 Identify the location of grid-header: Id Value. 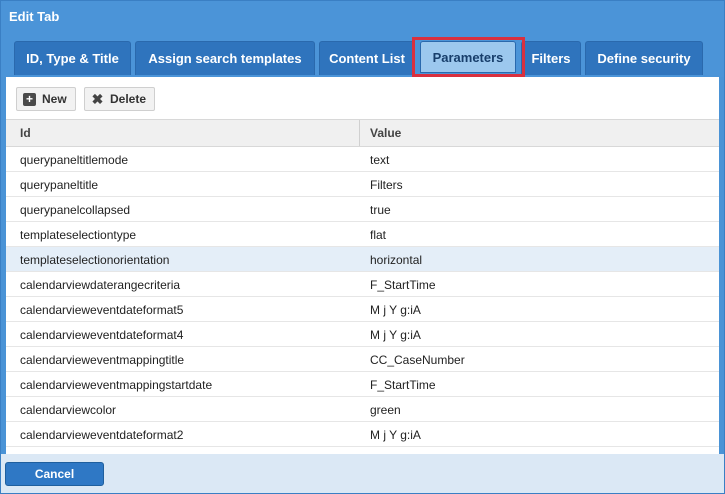
(362, 133).